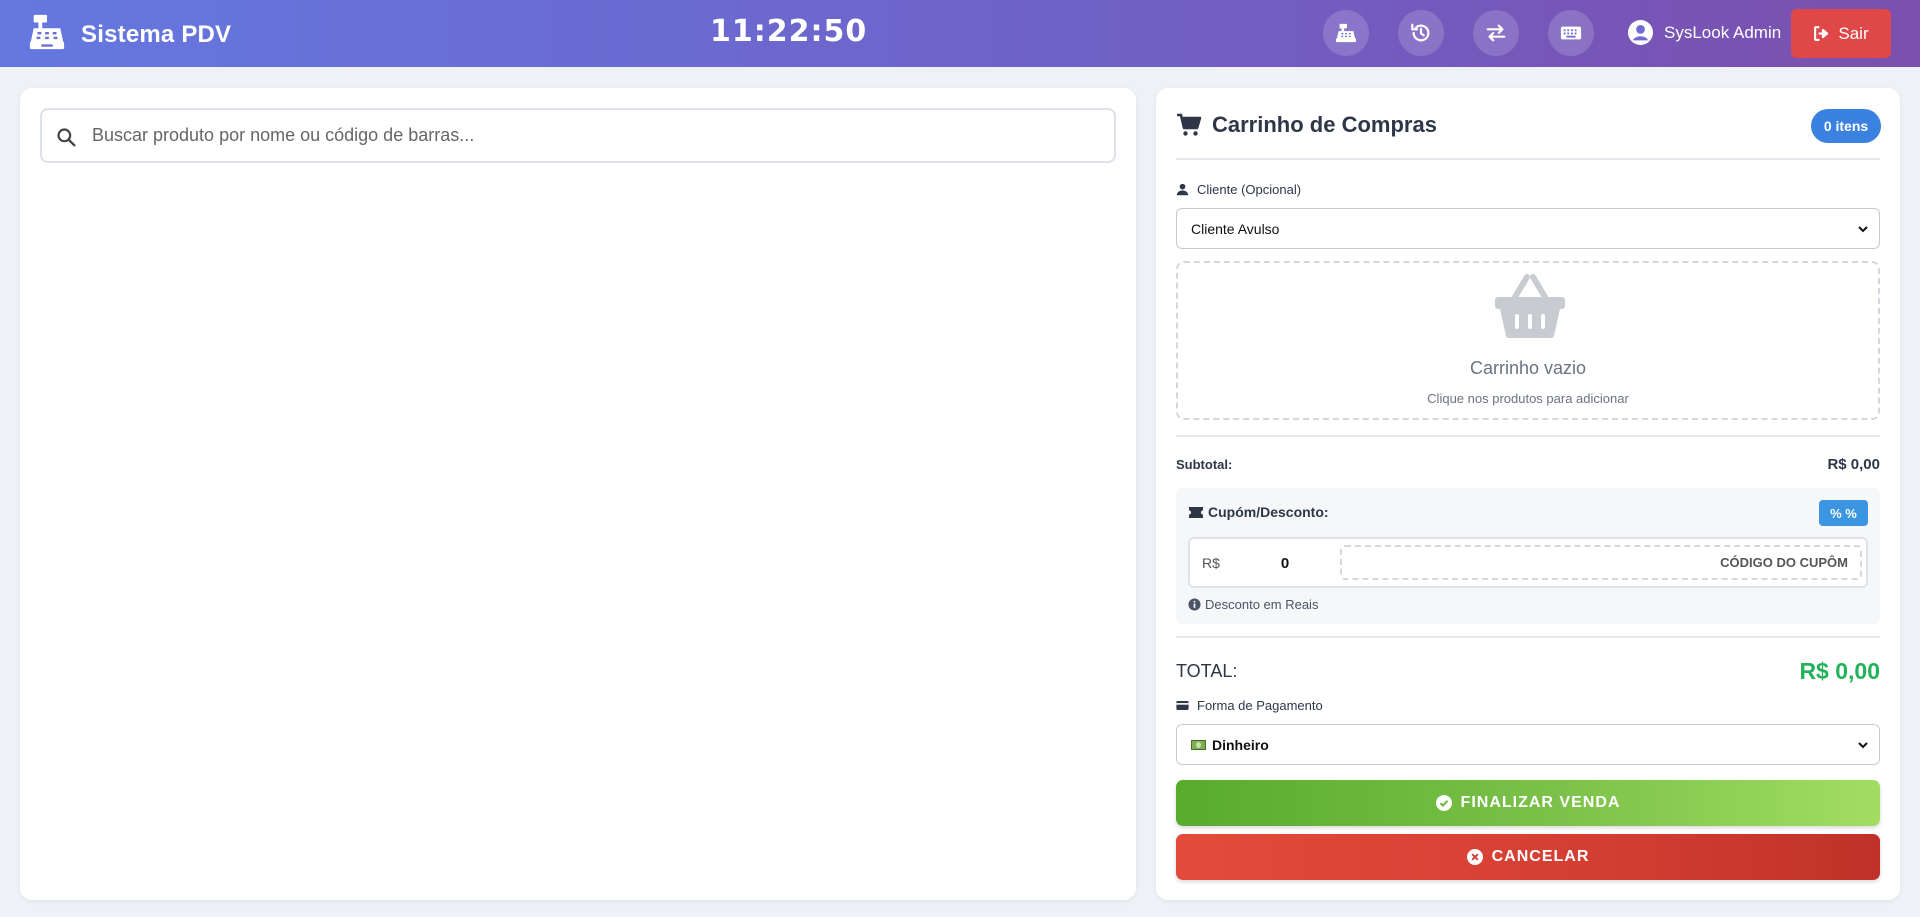 The width and height of the screenshot is (1920, 917). What do you see at coordinates (1528, 228) in the screenshot?
I see `client-select: Cliente Avulso` at bounding box center [1528, 228].